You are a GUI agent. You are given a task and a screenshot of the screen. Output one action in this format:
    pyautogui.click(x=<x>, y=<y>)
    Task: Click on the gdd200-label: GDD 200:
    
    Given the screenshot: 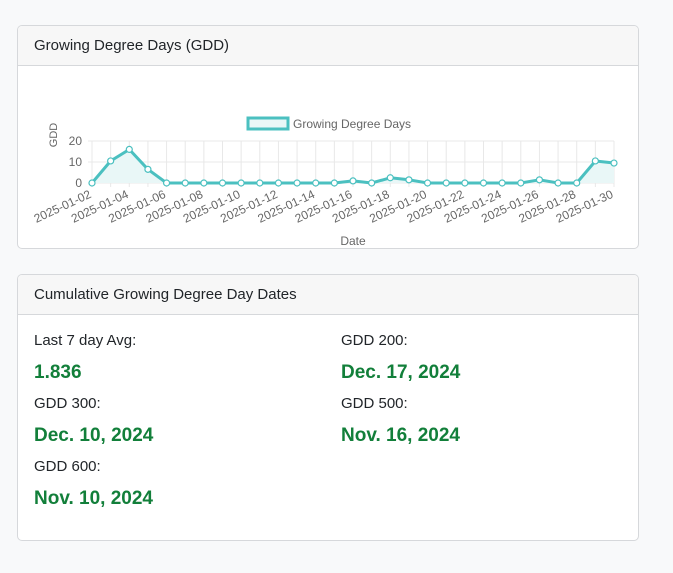 What is the action you would take?
    pyautogui.click(x=374, y=340)
    